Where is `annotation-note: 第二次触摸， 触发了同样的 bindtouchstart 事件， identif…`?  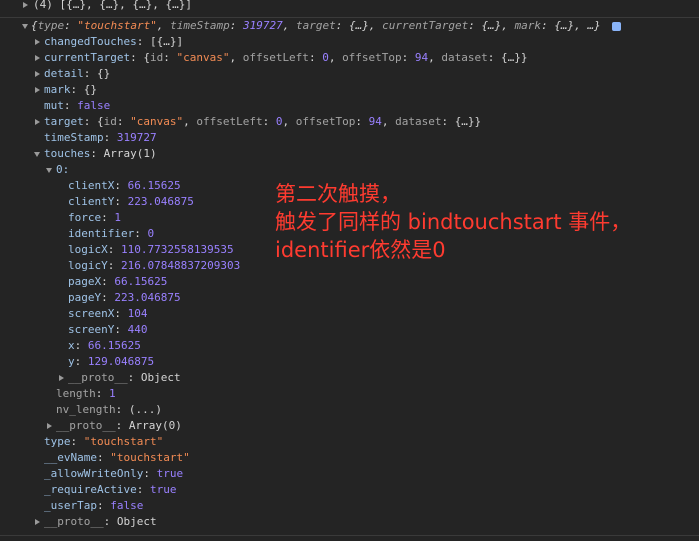
annotation-note: 第二次触摸， 触发了同样的 bindtouchstart 事件， identif… is located at coordinates (453, 222).